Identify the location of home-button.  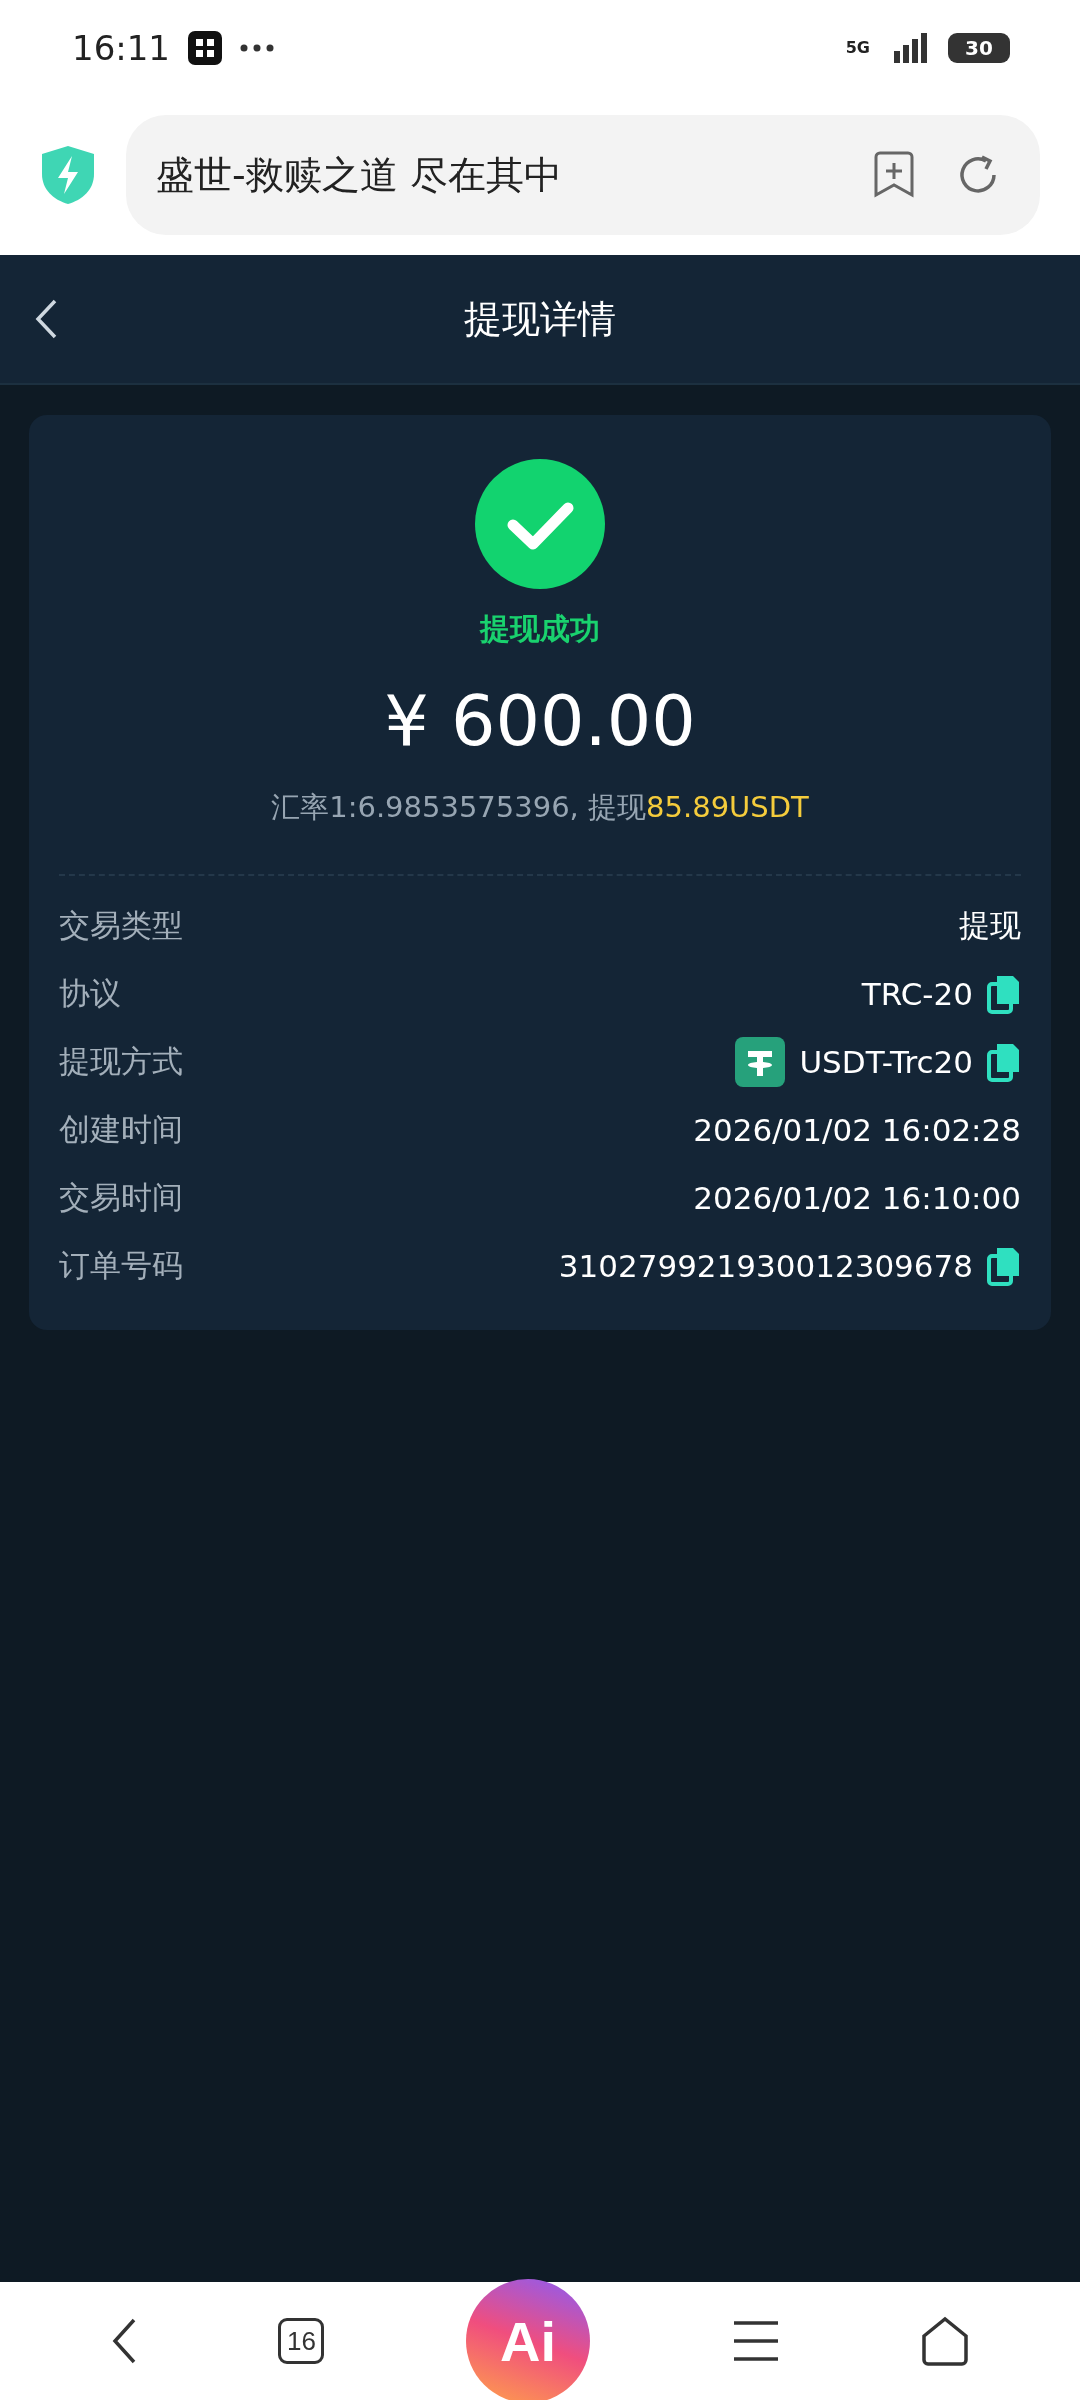
(945, 2341).